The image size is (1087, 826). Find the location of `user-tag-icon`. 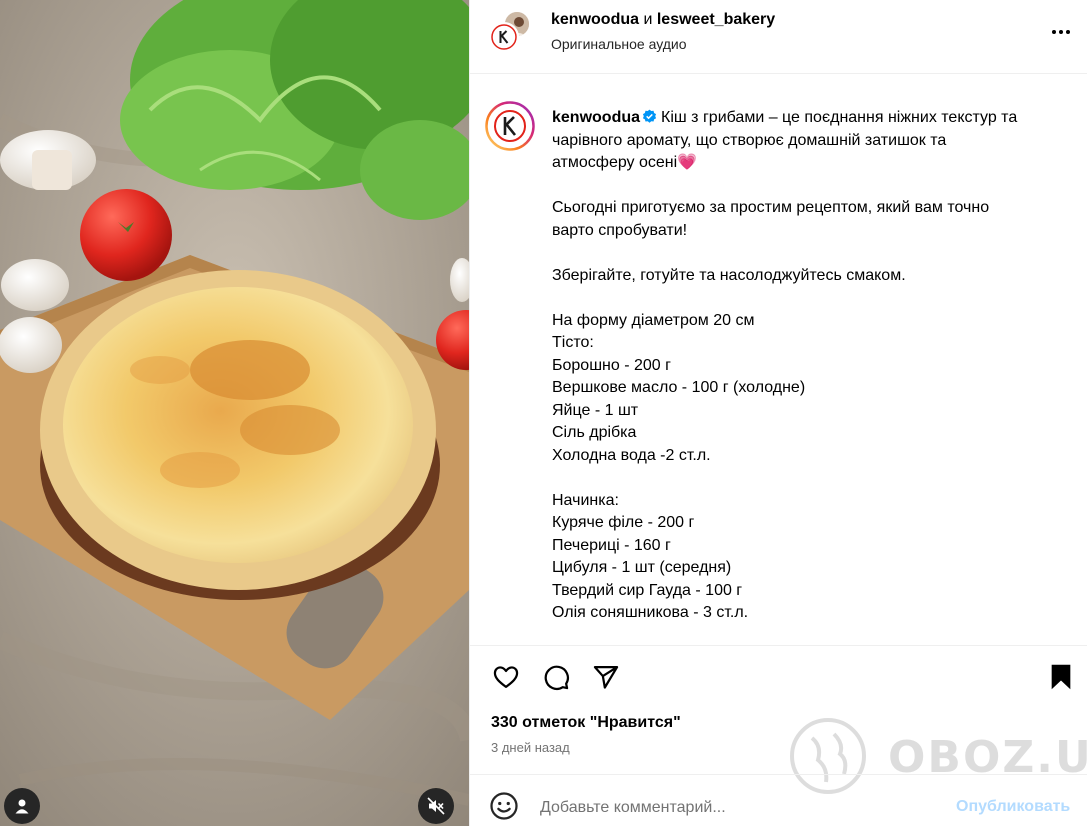

user-tag-icon is located at coordinates (22, 806).